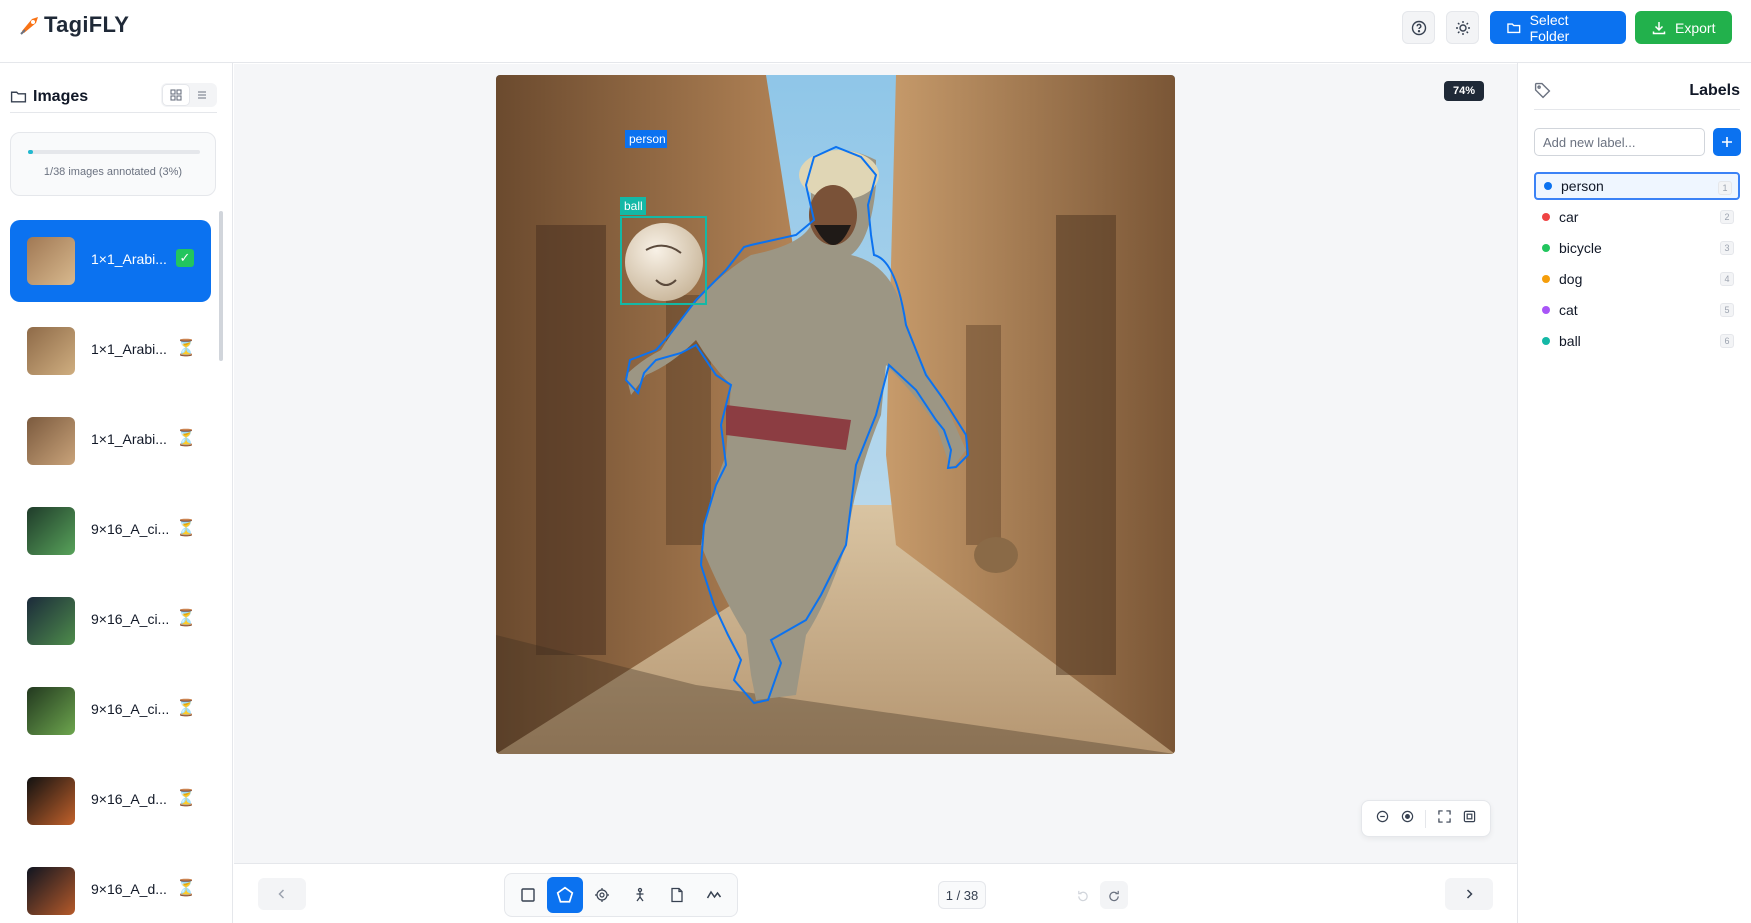 The image size is (1751, 923). What do you see at coordinates (87, 24) in the screenshot?
I see `app-name: TagiFLY` at bounding box center [87, 24].